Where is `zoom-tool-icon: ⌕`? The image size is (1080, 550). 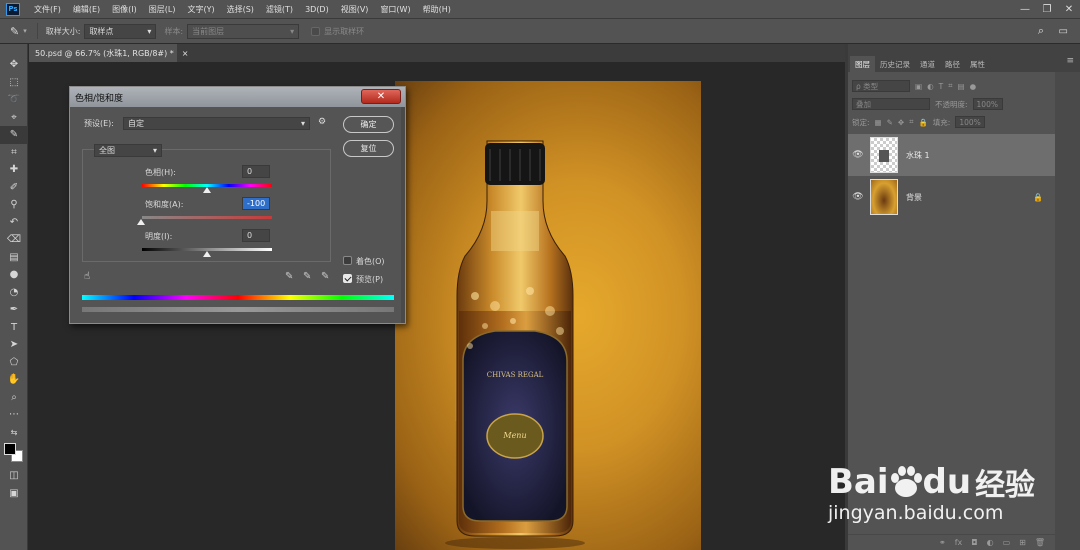
zoom-tool-icon: ⌕ is located at coordinates (14, 398).